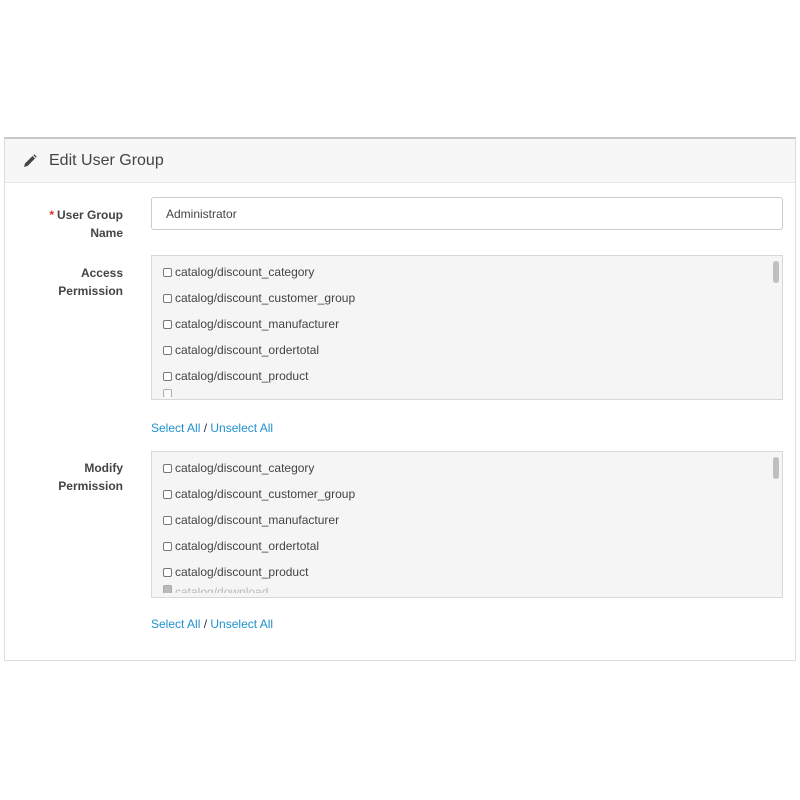 This screenshot has height=800, width=800. I want to click on panel-heading: Edit User Group, so click(400, 161).